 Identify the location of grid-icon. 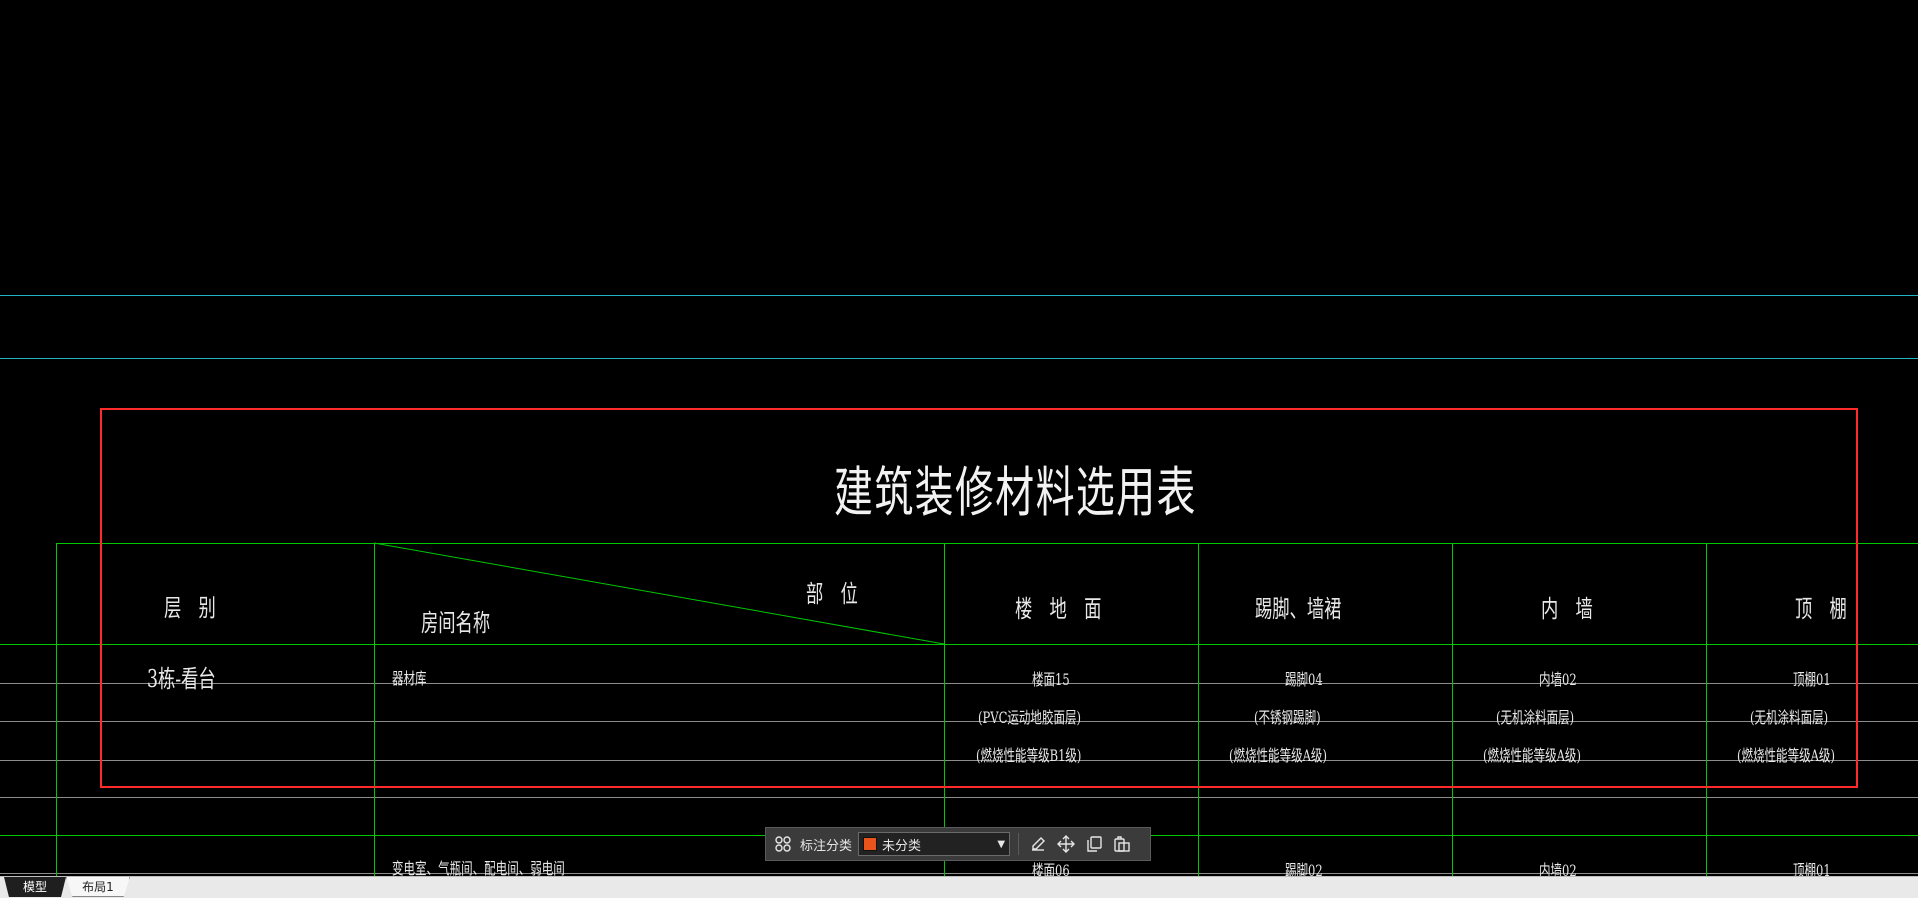
(783, 844).